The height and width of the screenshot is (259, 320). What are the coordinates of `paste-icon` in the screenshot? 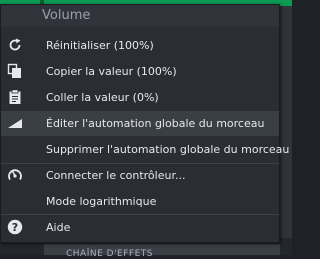 It's located at (15, 97).